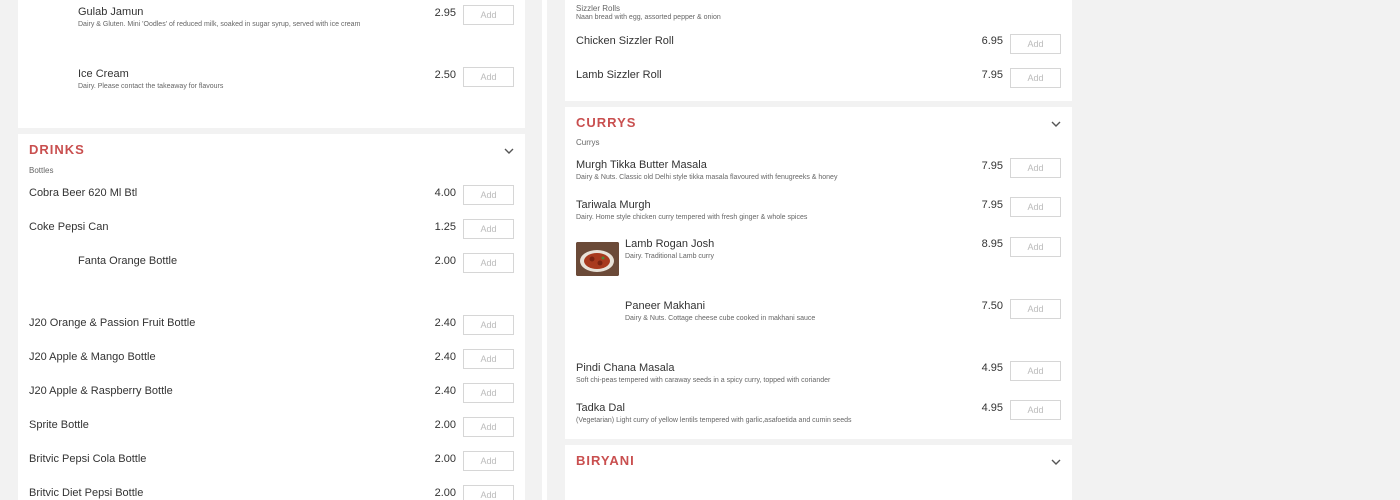  Describe the element at coordinates (619, 75) in the screenshot. I see `menu-item-name: Lamb Sizzler Roll` at that location.